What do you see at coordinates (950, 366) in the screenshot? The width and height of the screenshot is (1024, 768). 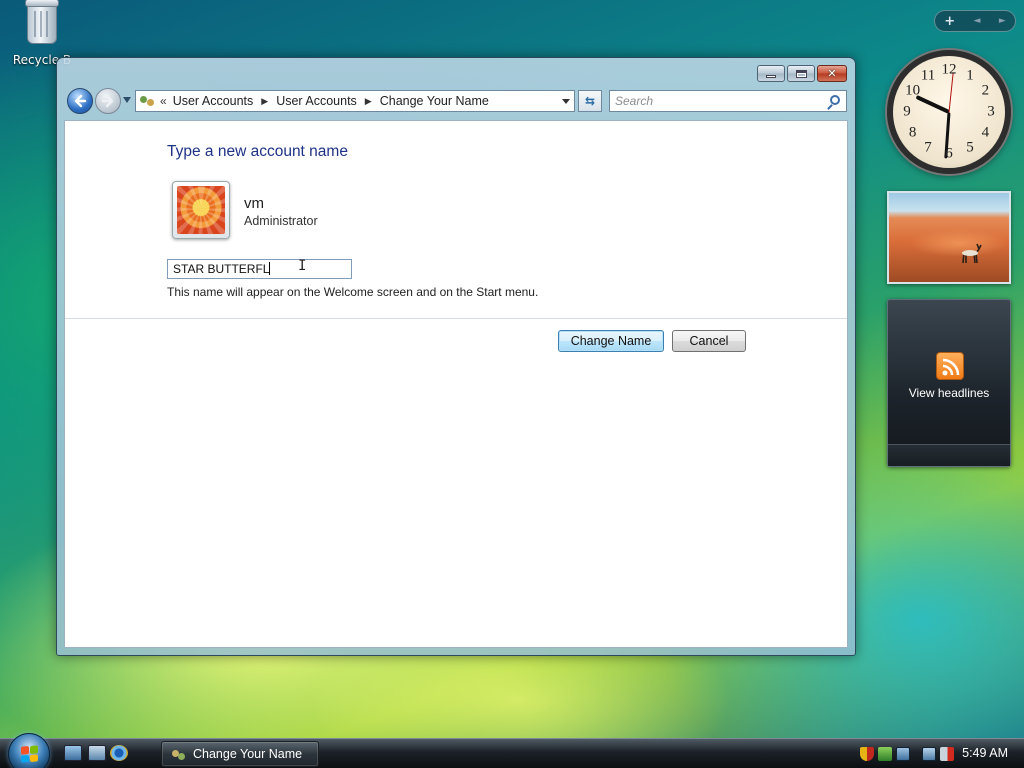 I see `rss-feed-icon` at bounding box center [950, 366].